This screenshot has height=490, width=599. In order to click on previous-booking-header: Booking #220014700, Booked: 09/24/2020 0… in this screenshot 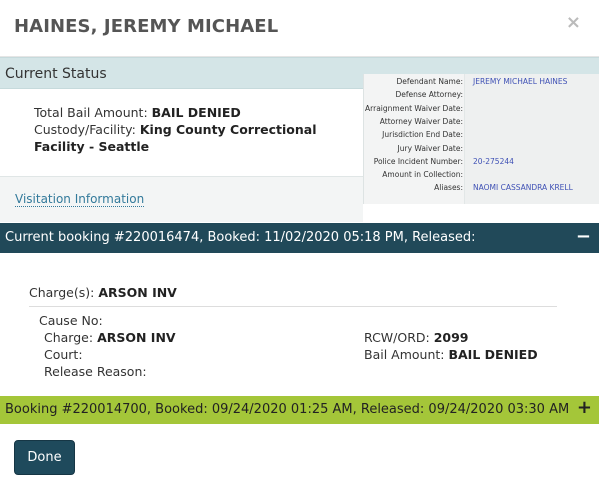, I will do `click(299, 410)`.